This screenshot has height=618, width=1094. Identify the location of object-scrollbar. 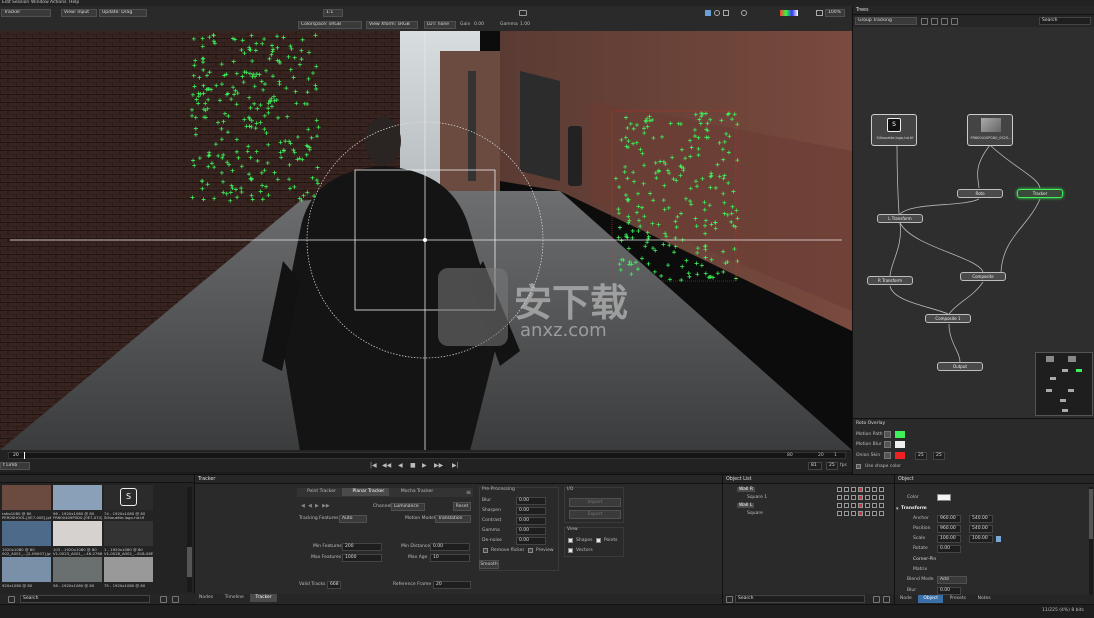
(1091, 541).